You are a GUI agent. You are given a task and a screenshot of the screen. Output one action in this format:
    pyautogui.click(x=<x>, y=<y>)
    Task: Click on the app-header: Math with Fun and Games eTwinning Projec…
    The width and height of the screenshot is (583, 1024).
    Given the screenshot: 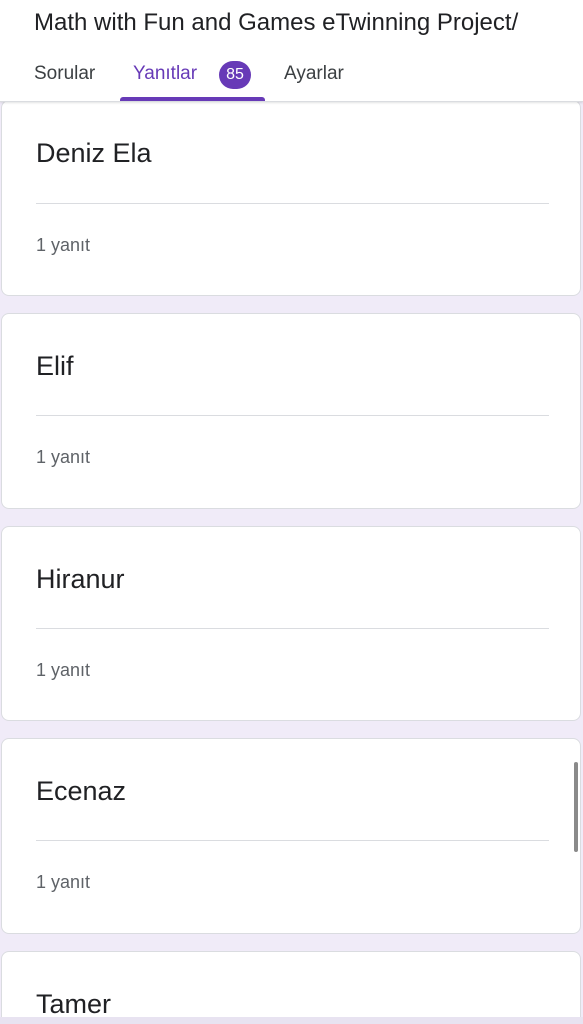 What is the action you would take?
    pyautogui.click(x=291, y=51)
    